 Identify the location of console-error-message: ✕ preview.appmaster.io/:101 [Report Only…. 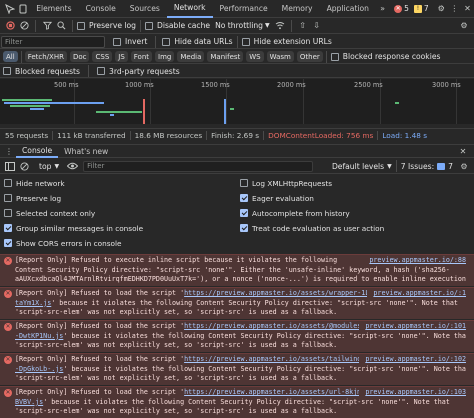
(237, 336).